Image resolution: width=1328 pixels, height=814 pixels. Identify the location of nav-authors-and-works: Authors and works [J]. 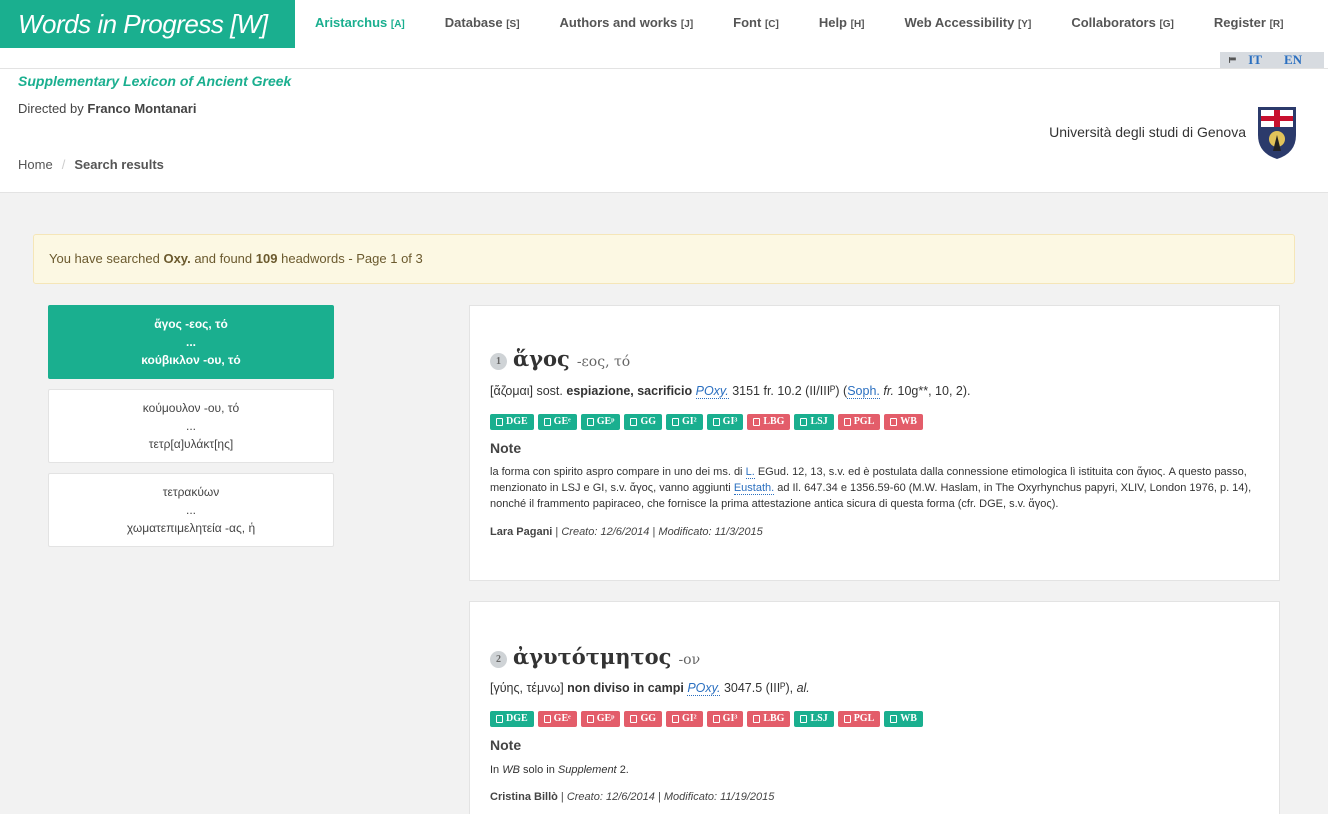
(627, 24).